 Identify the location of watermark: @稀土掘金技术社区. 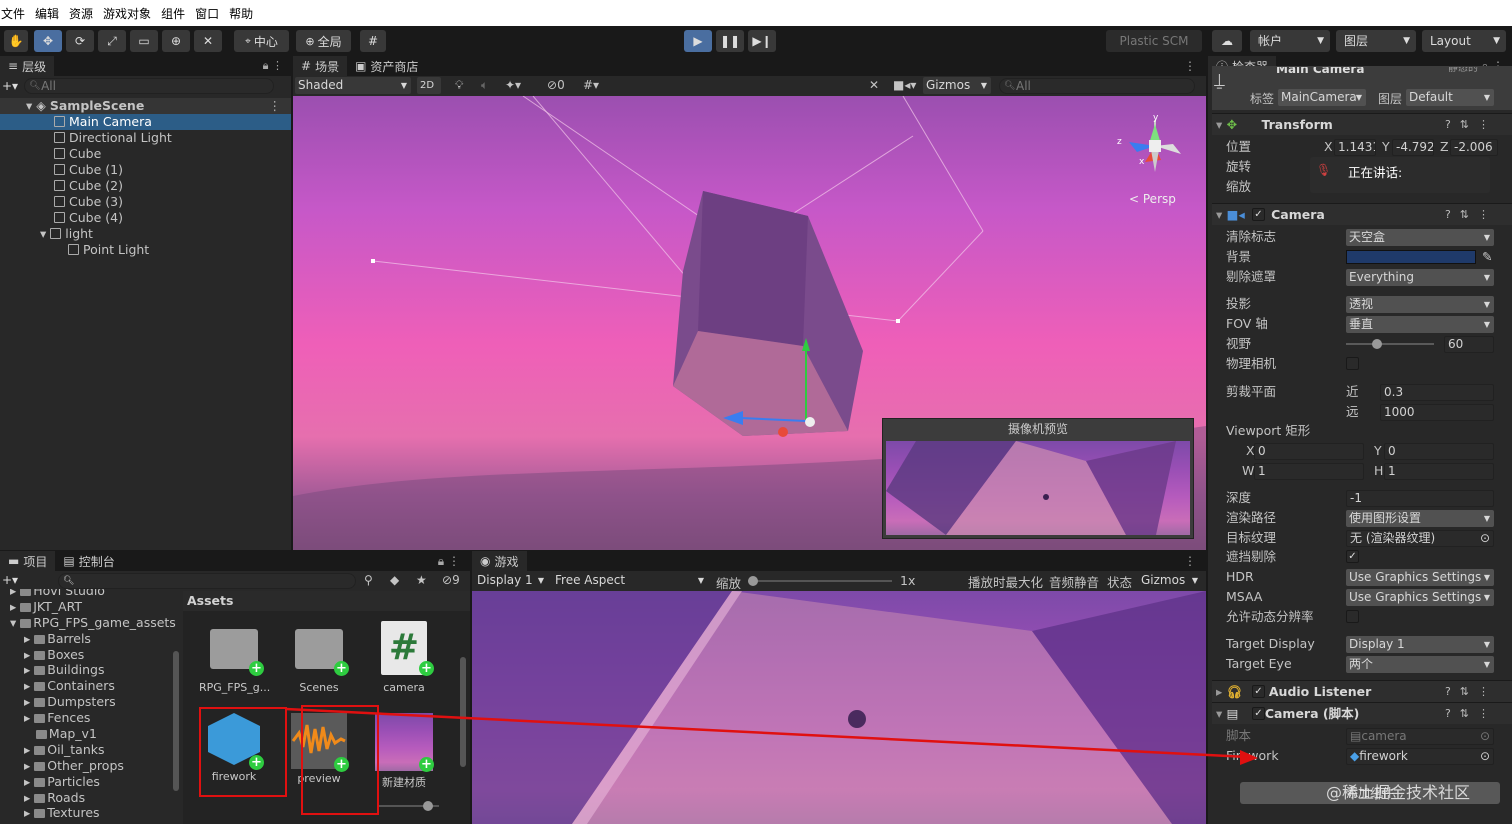
(1398, 792).